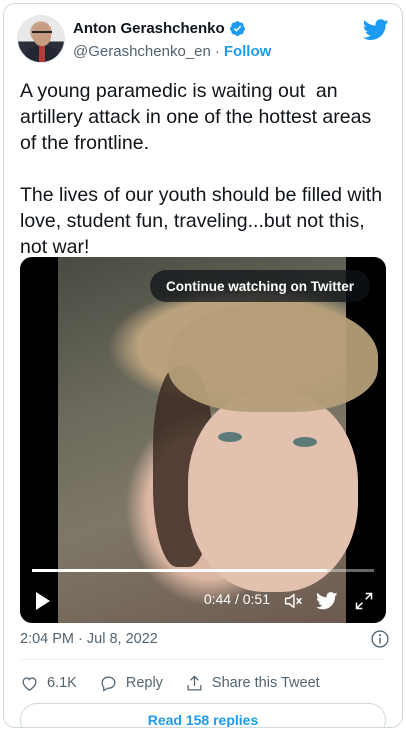 The image size is (406, 731). Describe the element at coordinates (265, 683) in the screenshot. I see `share-label: Share this Tweet` at that location.